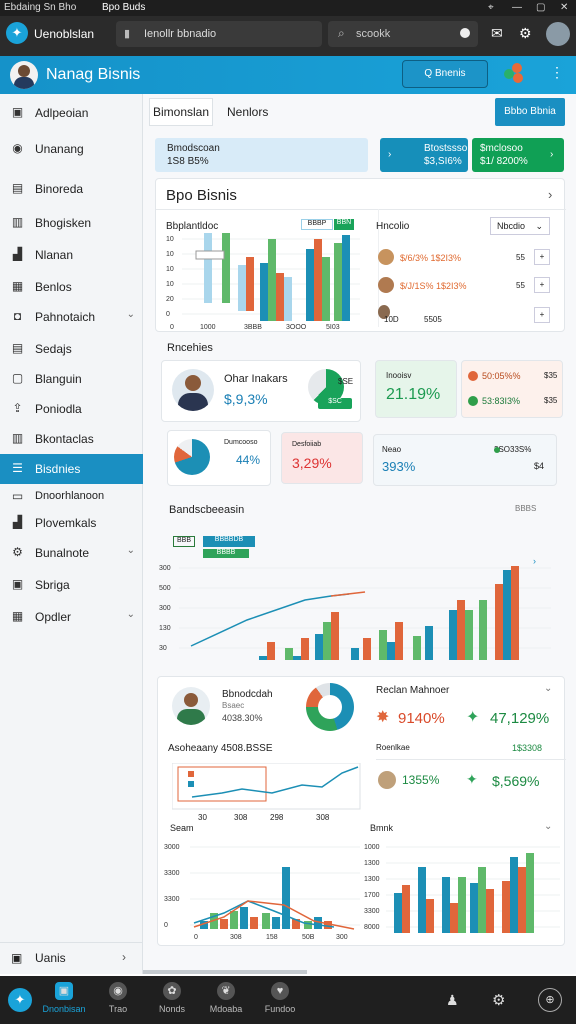  What do you see at coordinates (501, 376) in the screenshot?
I see `card-row-text: 50:05%%` at bounding box center [501, 376].